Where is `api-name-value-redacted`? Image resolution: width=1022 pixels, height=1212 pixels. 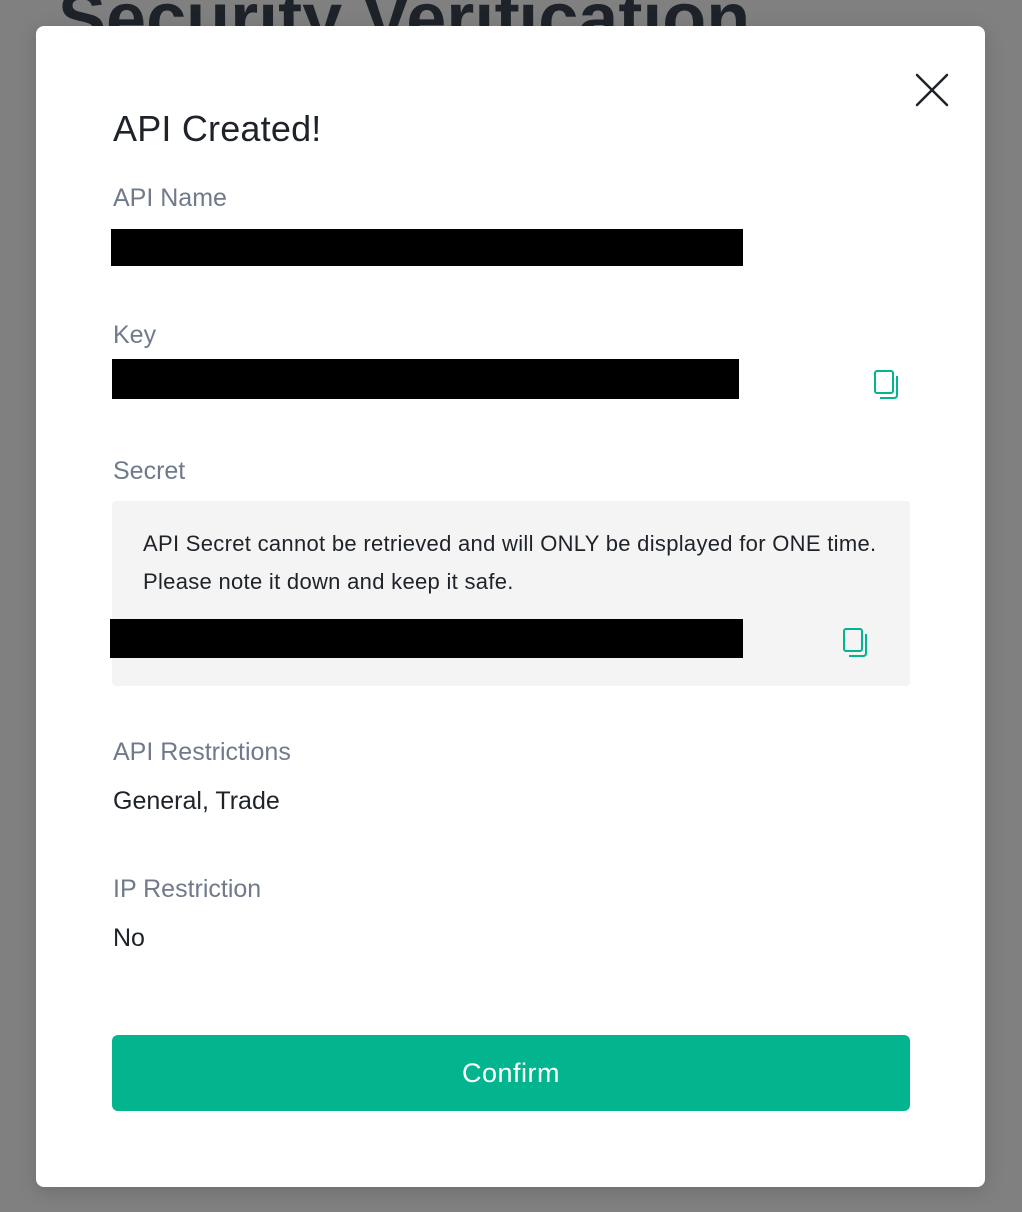
api-name-value-redacted is located at coordinates (427, 247).